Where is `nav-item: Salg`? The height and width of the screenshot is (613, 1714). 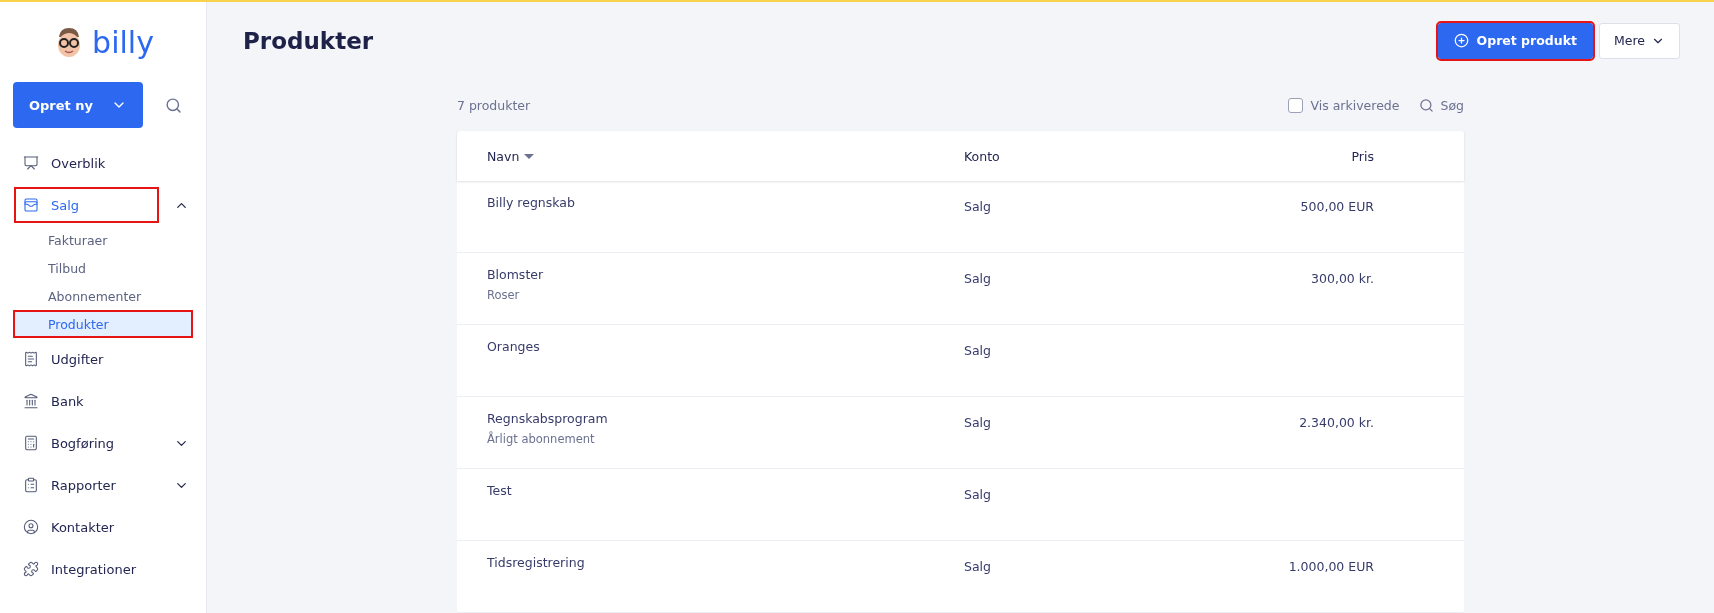
nav-item: Salg is located at coordinates (86, 205).